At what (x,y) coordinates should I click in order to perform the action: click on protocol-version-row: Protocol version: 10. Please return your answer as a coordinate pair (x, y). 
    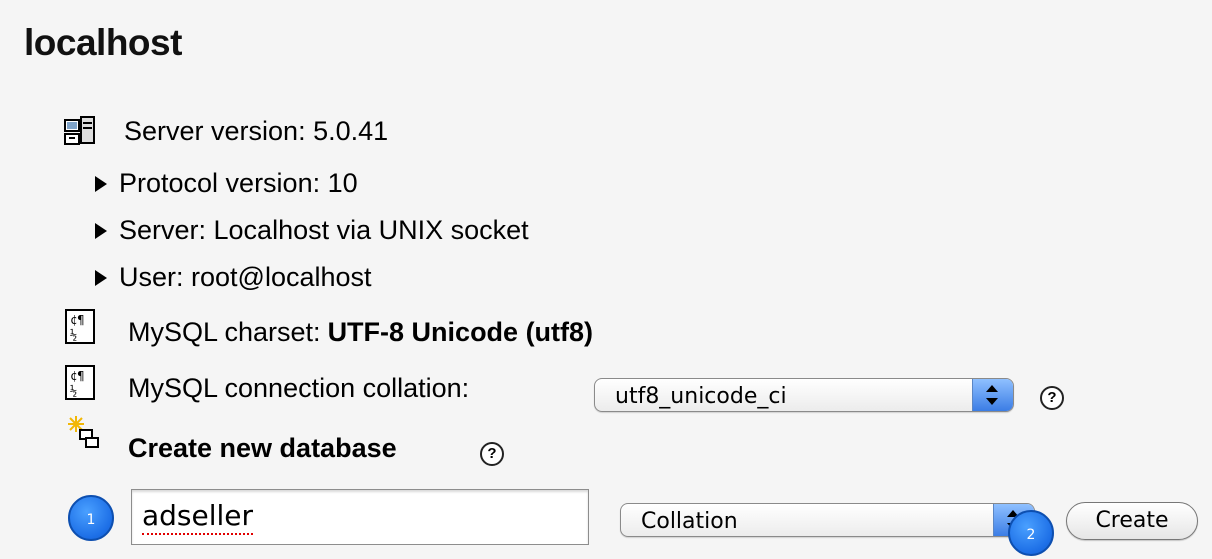
    Looking at the image, I should click on (226, 183).